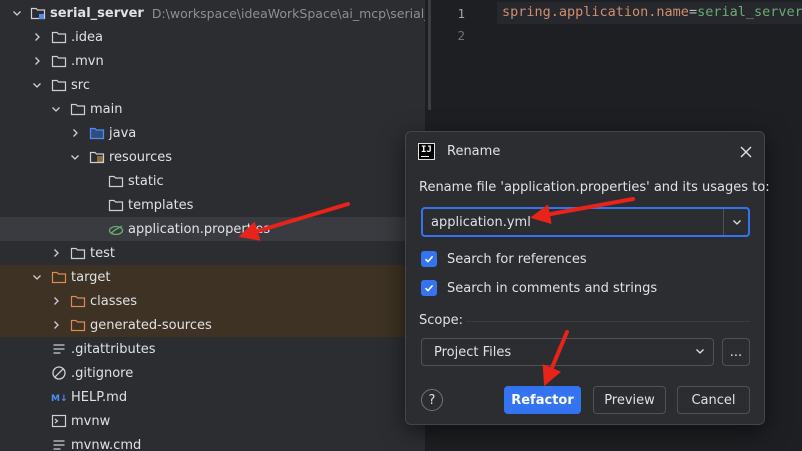  Describe the element at coordinates (749, 12) in the screenshot. I see `property-value: serial_server` at that location.